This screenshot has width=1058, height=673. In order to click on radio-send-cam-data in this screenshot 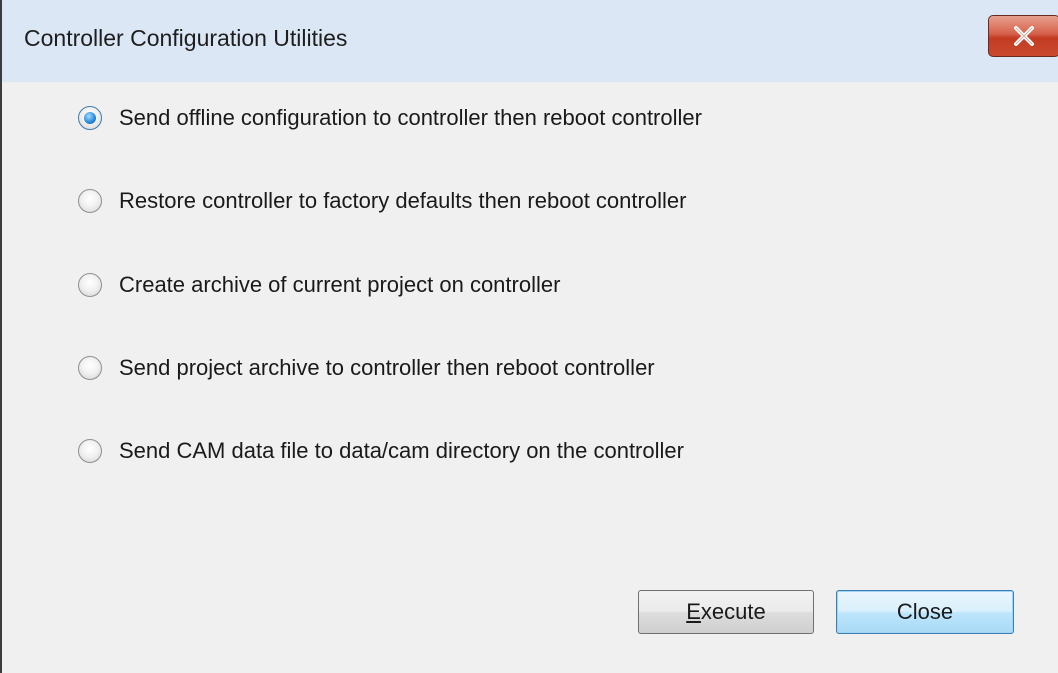, I will do `click(90, 451)`.